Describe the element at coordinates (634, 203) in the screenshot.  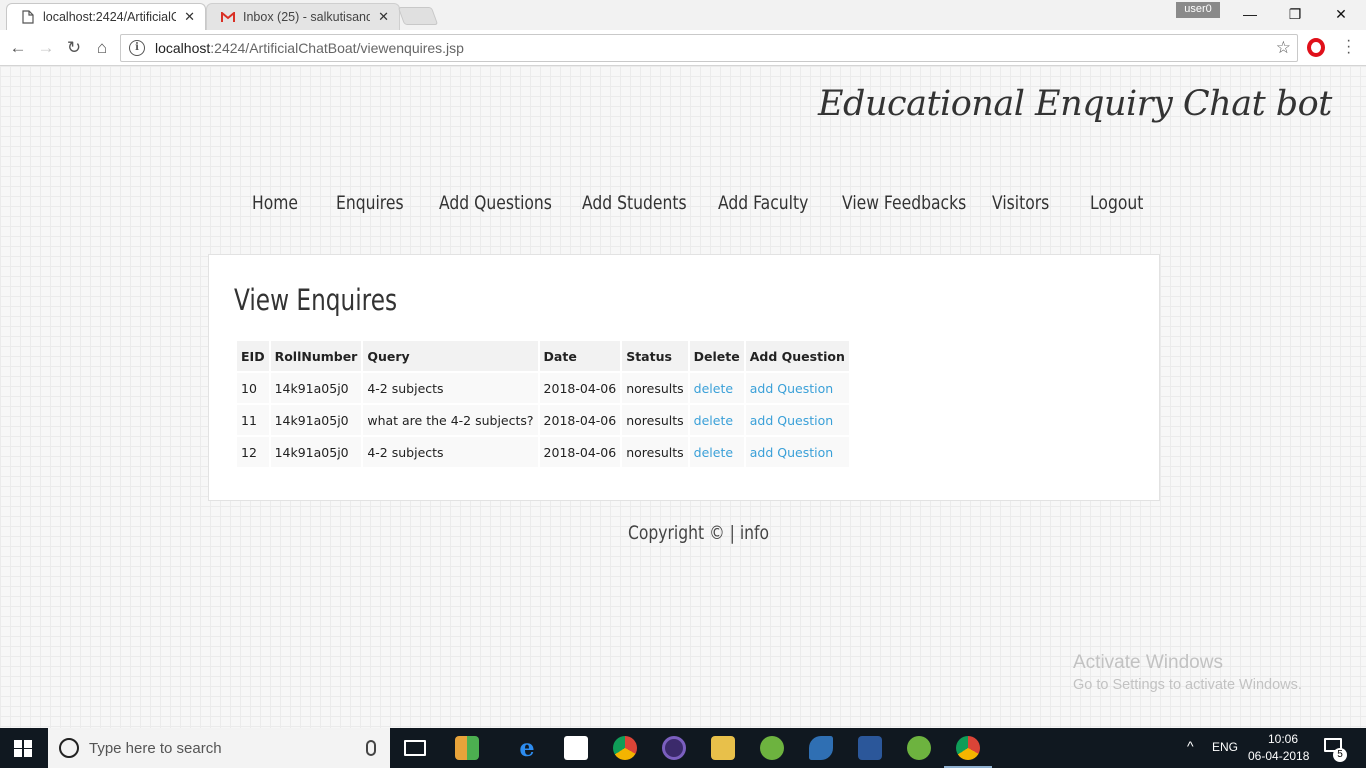
I see `nav-add-students: Add Students` at that location.